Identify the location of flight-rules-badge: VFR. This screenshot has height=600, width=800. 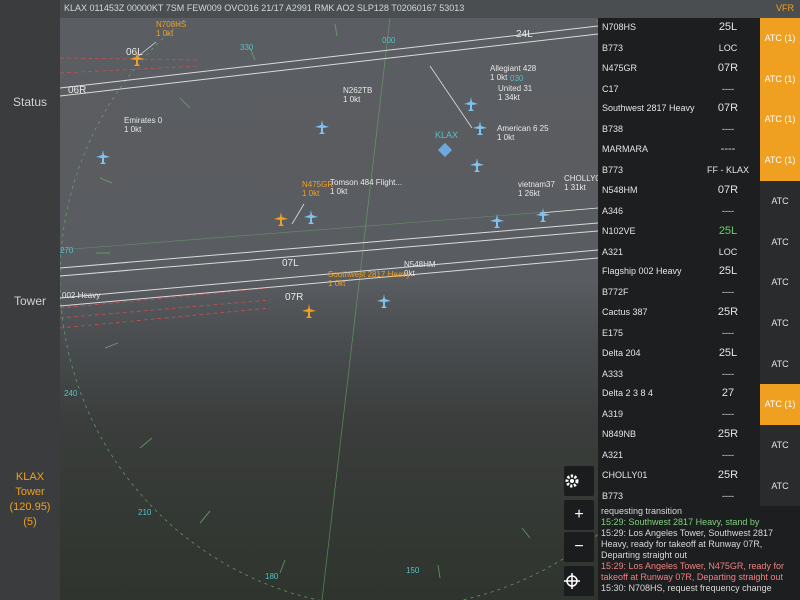
(785, 8).